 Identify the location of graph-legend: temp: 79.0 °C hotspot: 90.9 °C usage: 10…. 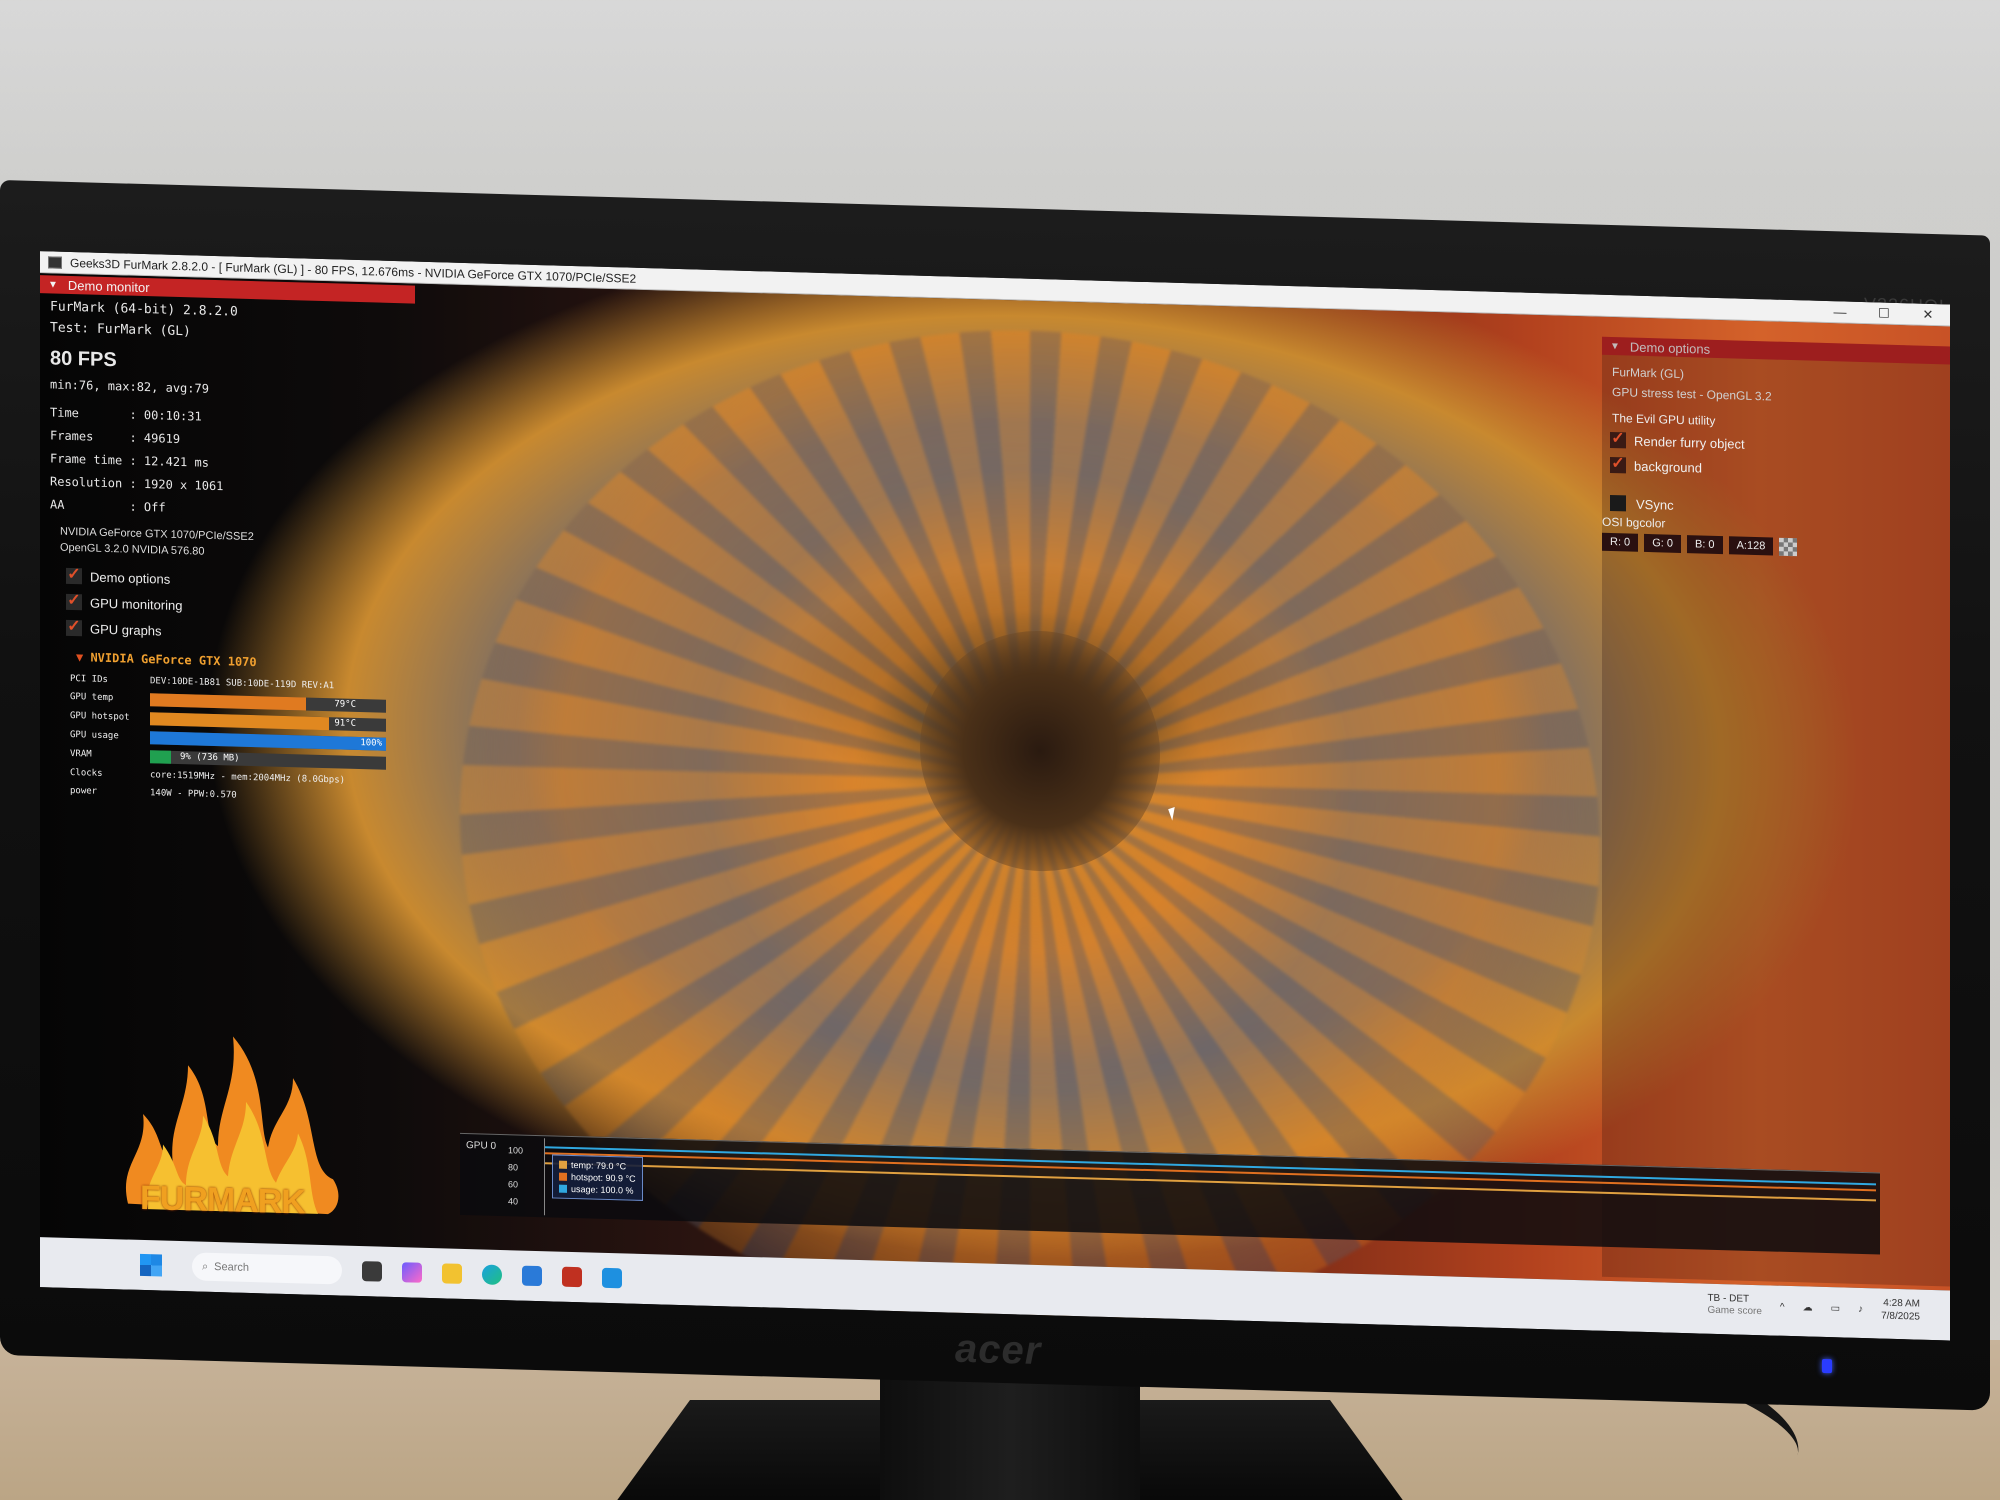
(597, 1177).